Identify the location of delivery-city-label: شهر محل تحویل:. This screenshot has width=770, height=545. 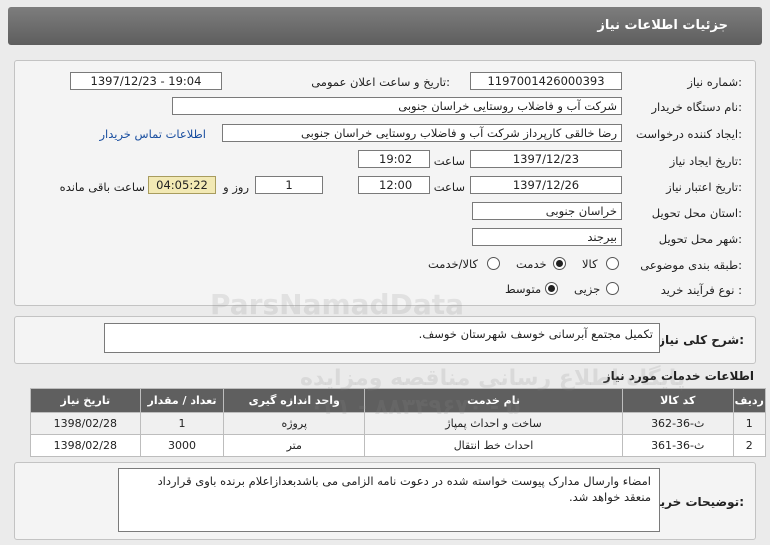
(700, 239).